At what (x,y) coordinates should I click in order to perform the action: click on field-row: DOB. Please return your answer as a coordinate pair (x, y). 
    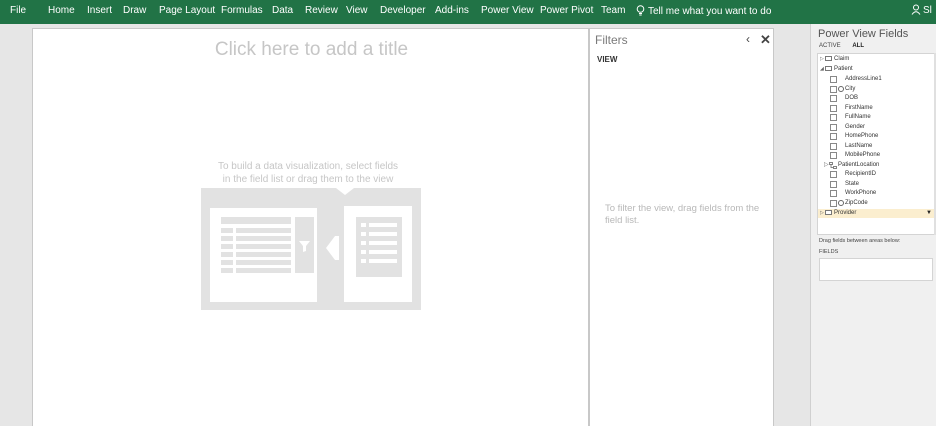
    Looking at the image, I should click on (874, 98).